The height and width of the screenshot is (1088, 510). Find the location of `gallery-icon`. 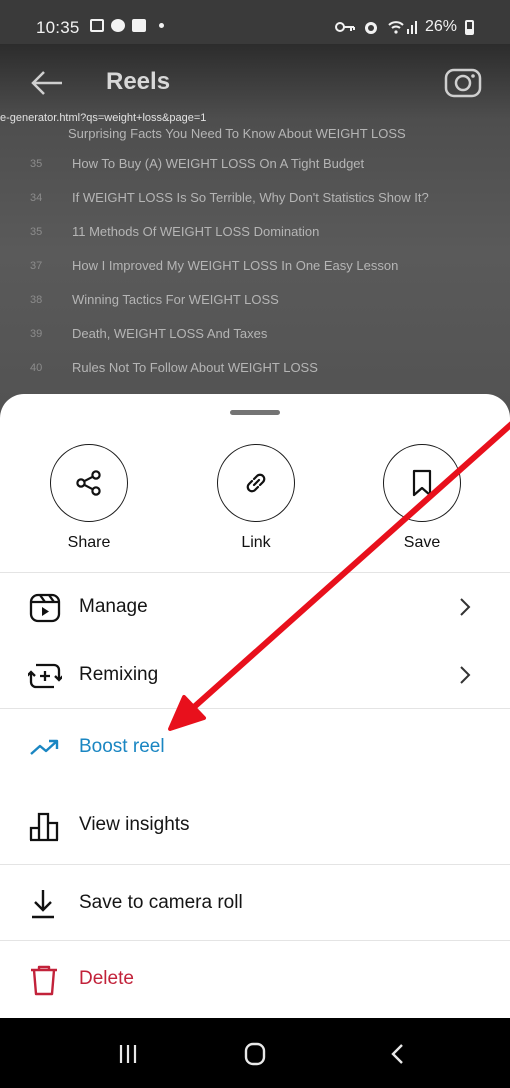

gallery-icon is located at coordinates (97, 25).